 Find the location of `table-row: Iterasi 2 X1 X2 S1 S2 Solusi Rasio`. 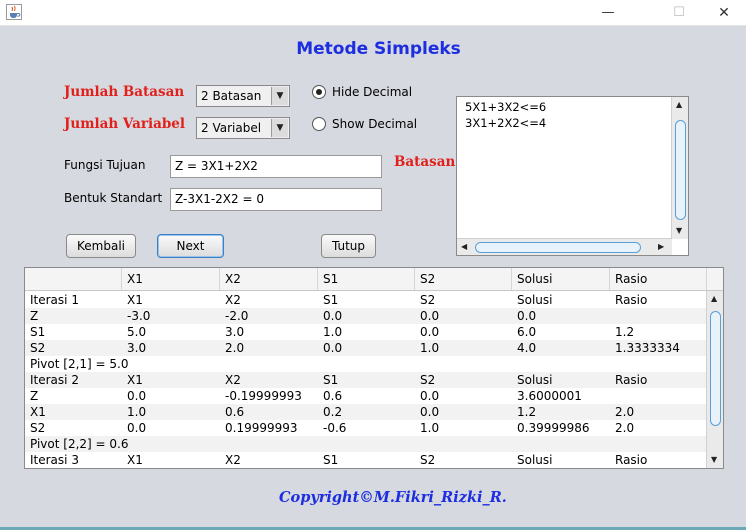

table-row: Iterasi 2 X1 X2 S1 S2 Solusi Rasio is located at coordinates (366, 380).